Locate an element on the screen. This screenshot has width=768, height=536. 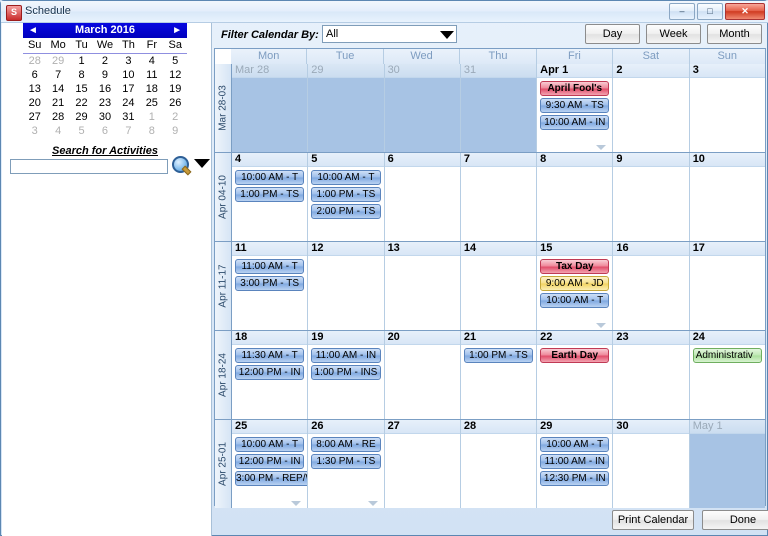
event-chip: Tax Day is located at coordinates (575, 266).